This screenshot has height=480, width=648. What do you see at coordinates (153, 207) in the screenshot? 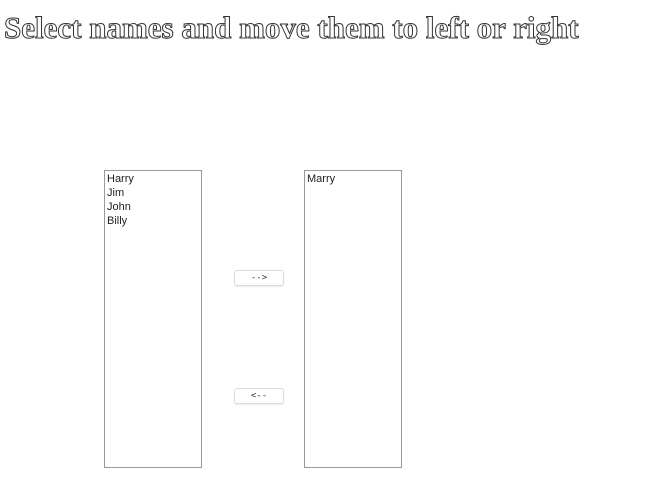
I see `list-option-john: John` at bounding box center [153, 207].